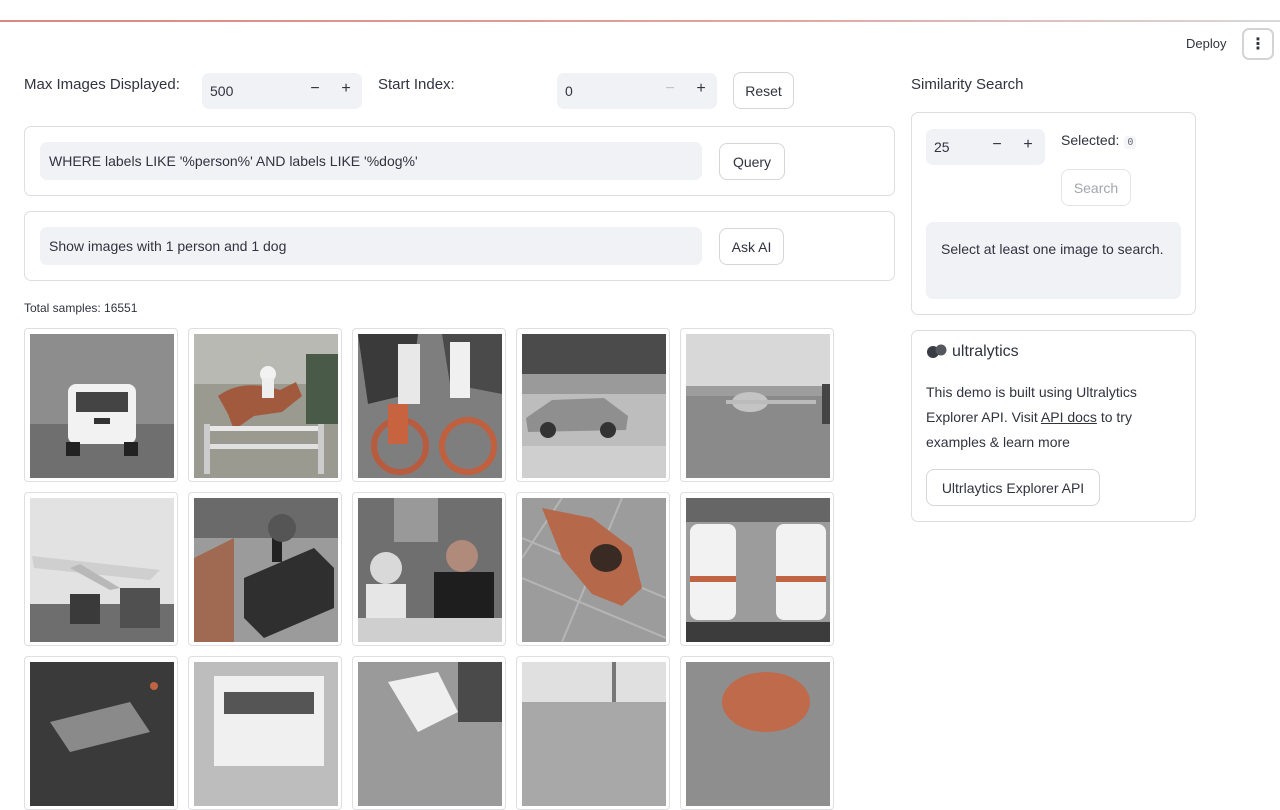 This screenshot has width=1280, height=810. Describe the element at coordinates (670, 89) in the screenshot. I see `start-index-decrement-button: −` at that location.